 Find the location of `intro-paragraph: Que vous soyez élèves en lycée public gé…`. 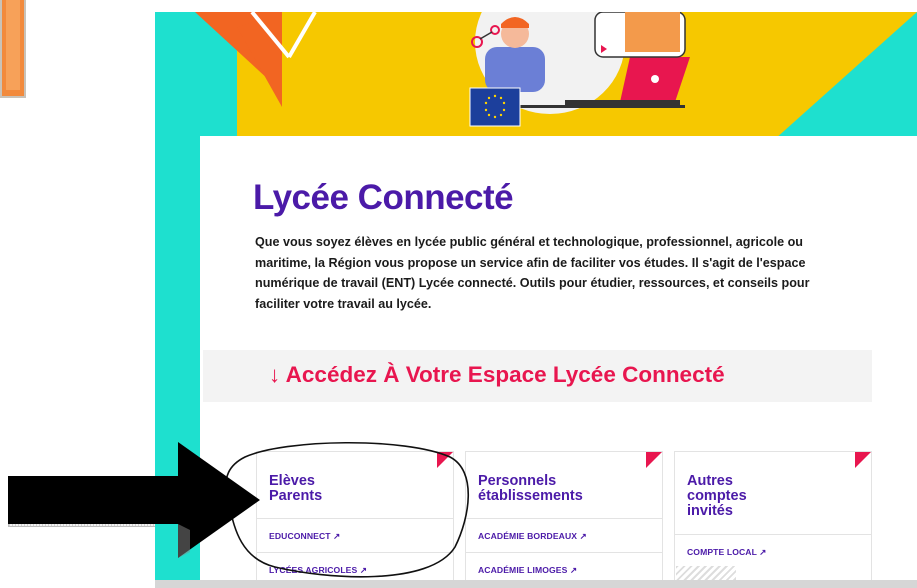

intro-paragraph: Que vous soyez élèves en lycée public gé… is located at coordinates (532, 273).